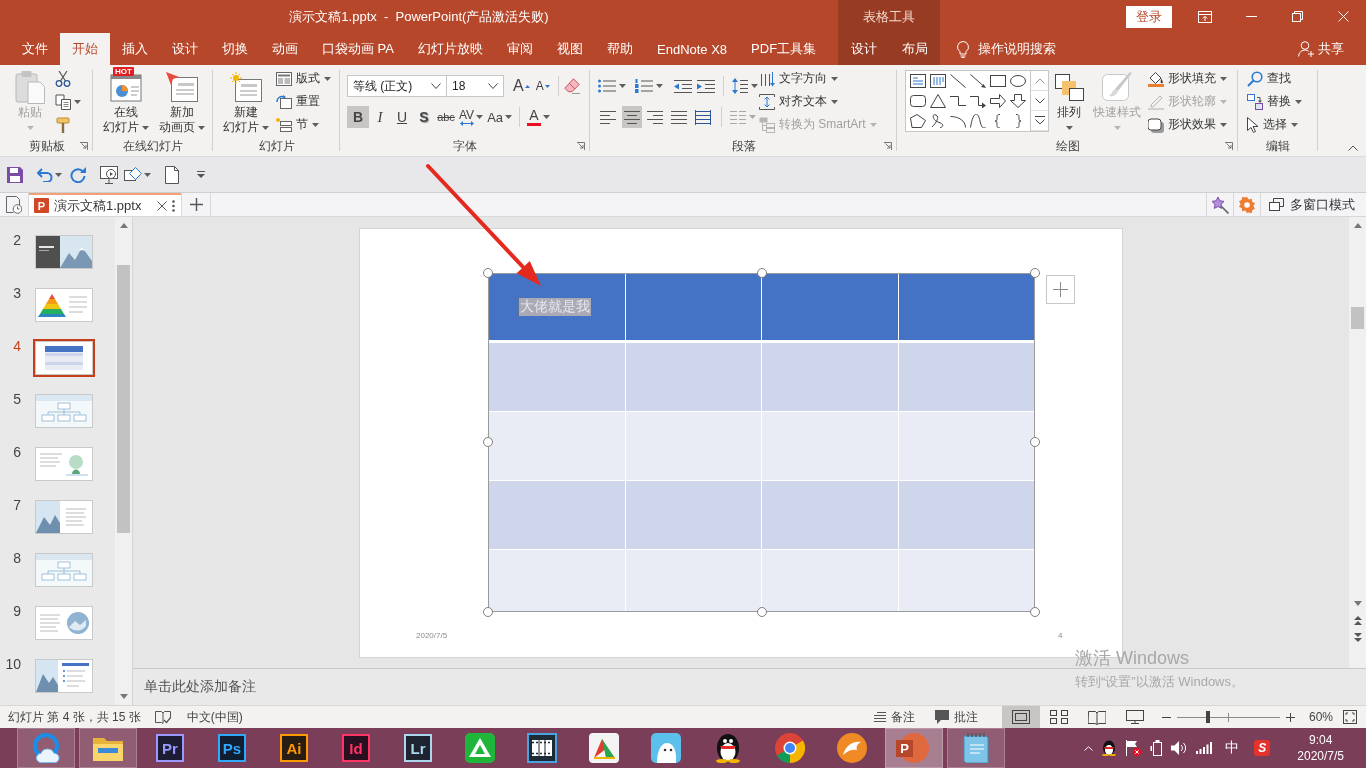 This screenshot has width=1366, height=768. What do you see at coordinates (358, 49) in the screenshot?
I see `ribbon-tab: 口袋动画 PA` at bounding box center [358, 49].